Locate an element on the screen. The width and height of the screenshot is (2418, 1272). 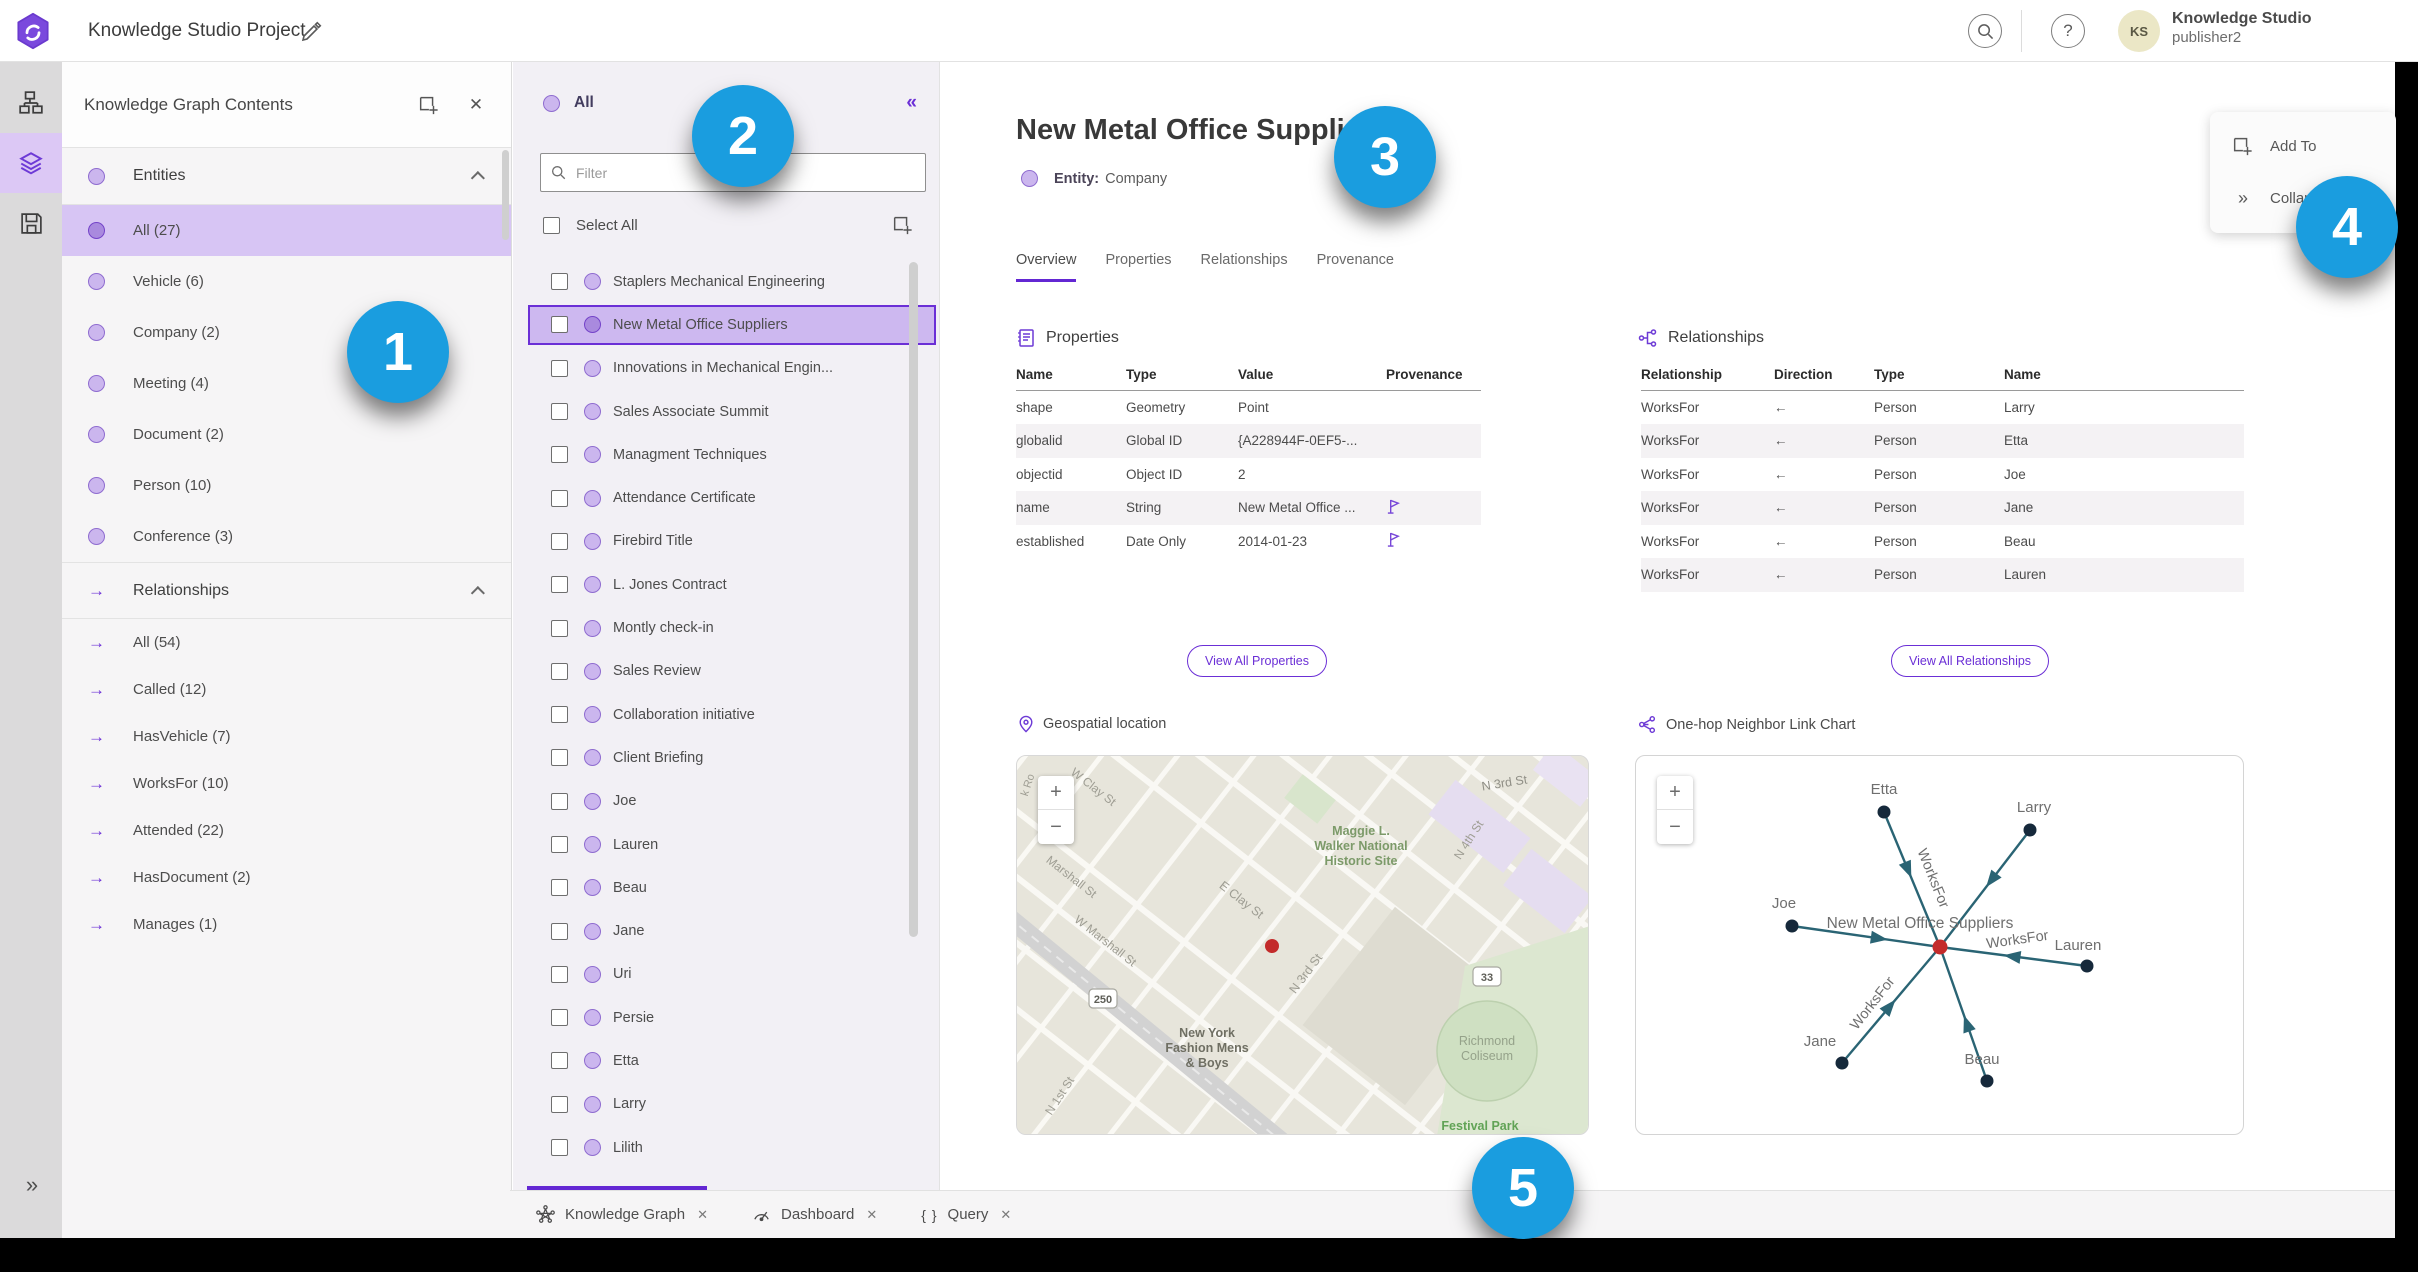
sidebar-item-entity-type: Document (2) is located at coordinates (286, 434).